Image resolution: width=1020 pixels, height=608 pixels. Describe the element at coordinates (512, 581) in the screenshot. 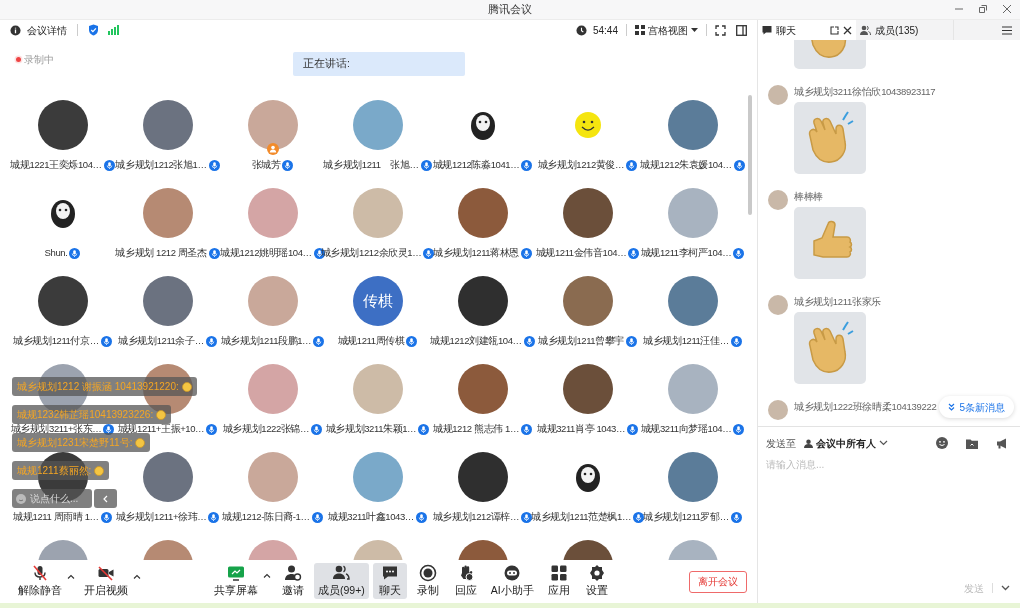

I see `toolbar-button: AI小助手` at that location.